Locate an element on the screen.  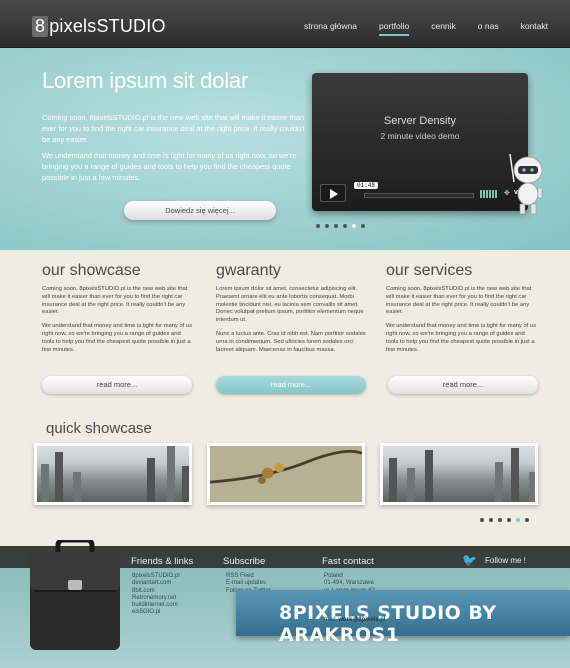
contact-line: Poland is located at coordinates (333, 576).